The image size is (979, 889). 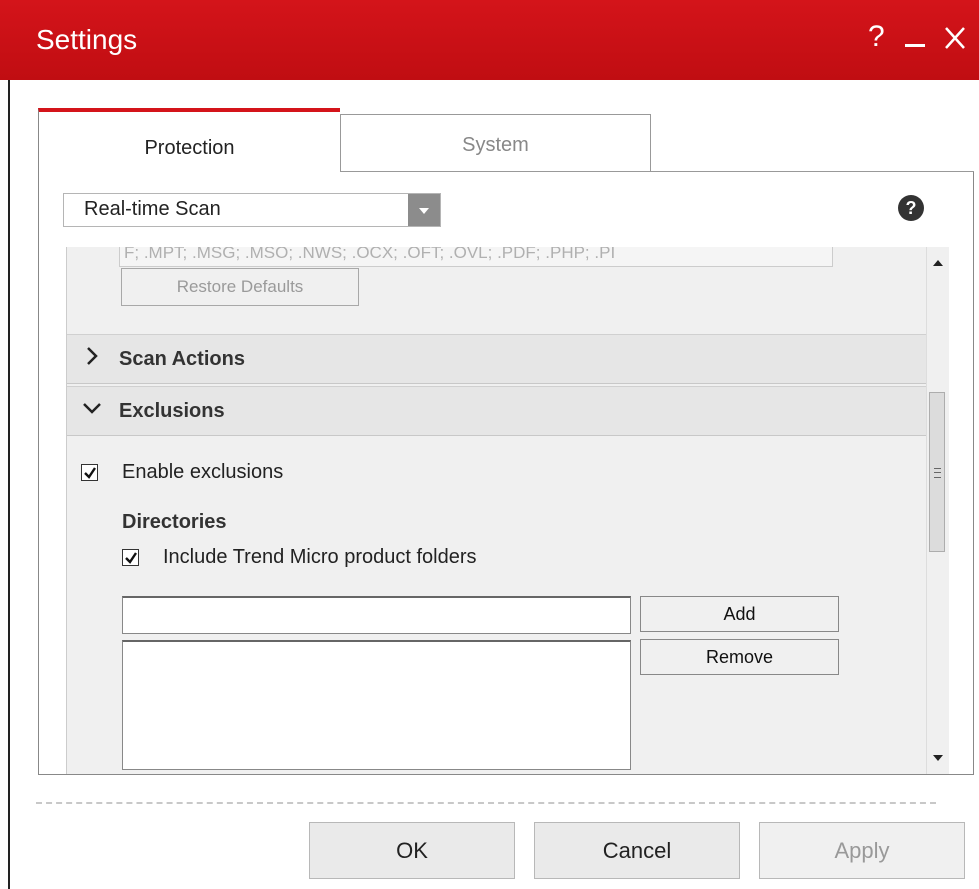 I want to click on tab-system: System, so click(x=495, y=143).